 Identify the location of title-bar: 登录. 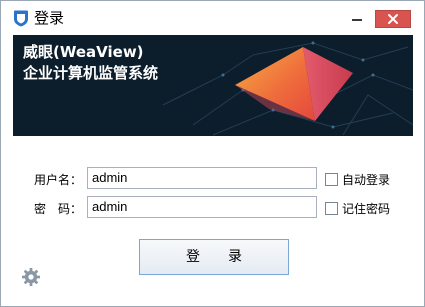
(212, 18).